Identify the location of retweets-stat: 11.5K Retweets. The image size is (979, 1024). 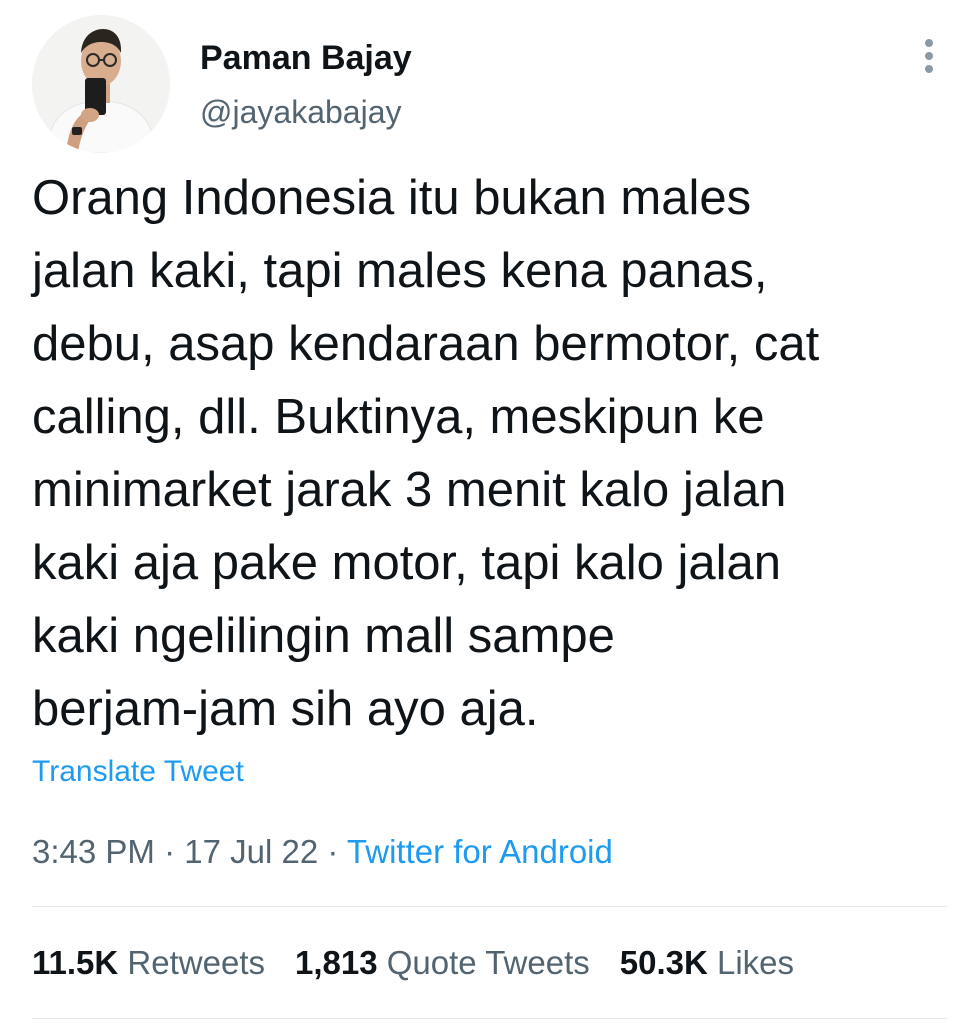
(148, 963).